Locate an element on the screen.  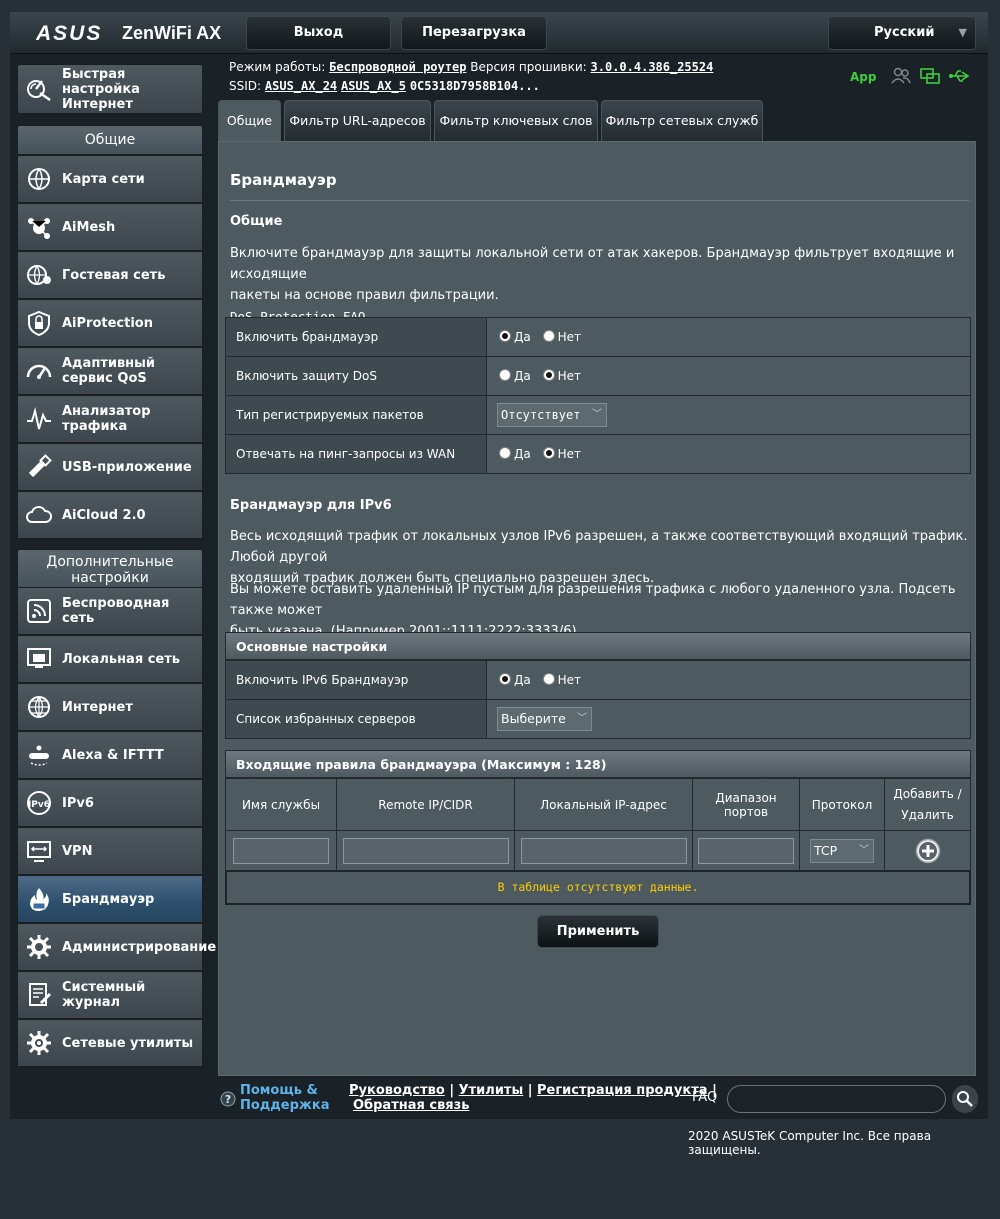
input-cell is located at coordinates (425, 850).